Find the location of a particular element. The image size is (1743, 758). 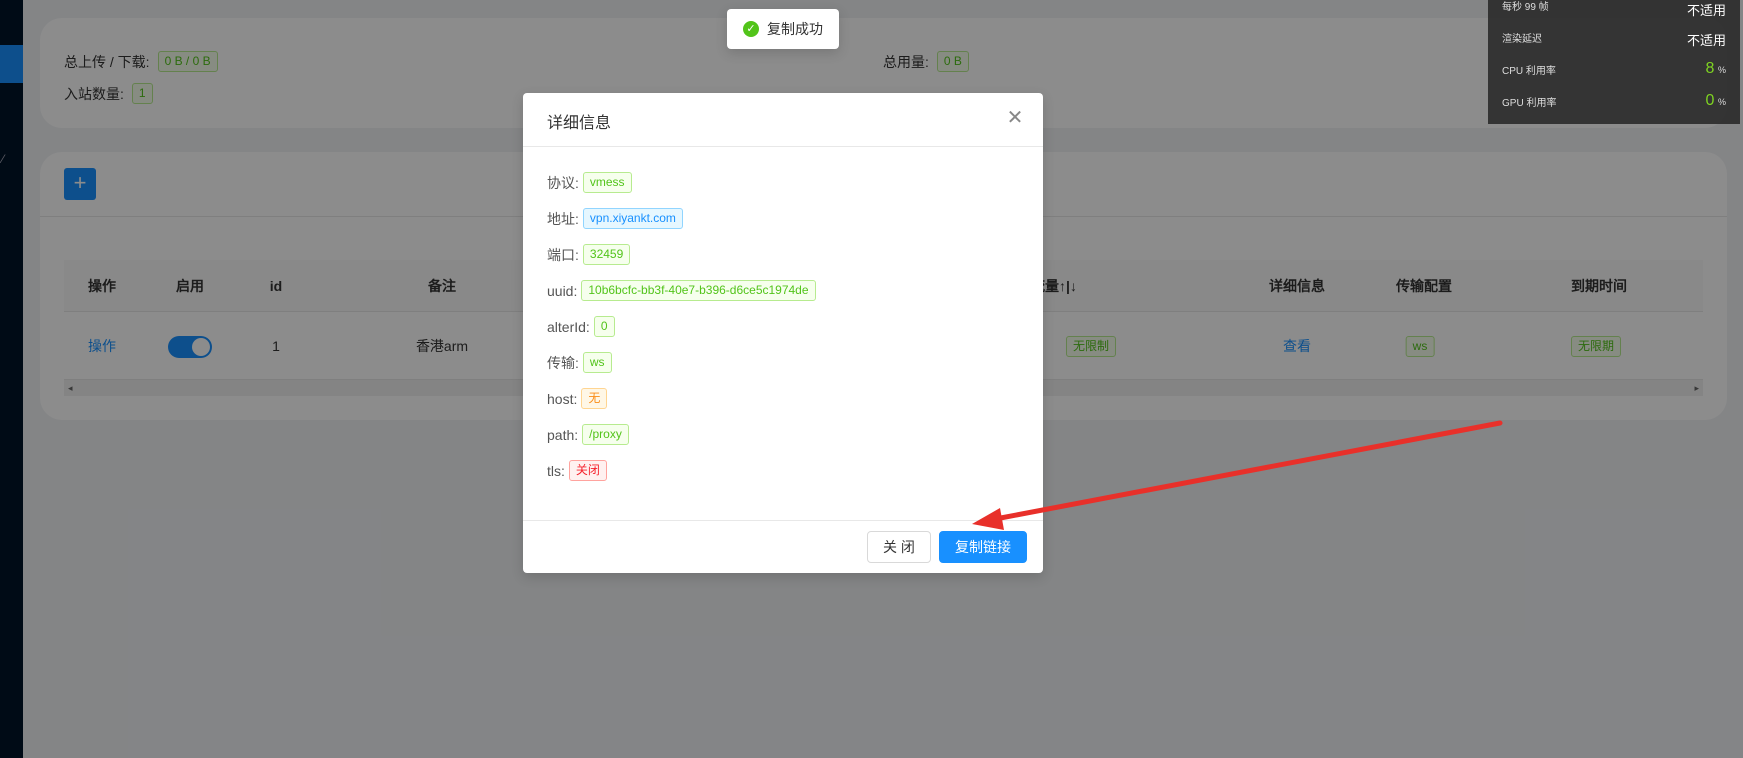

field-alterid: alterId: 0 is located at coordinates (581, 326).